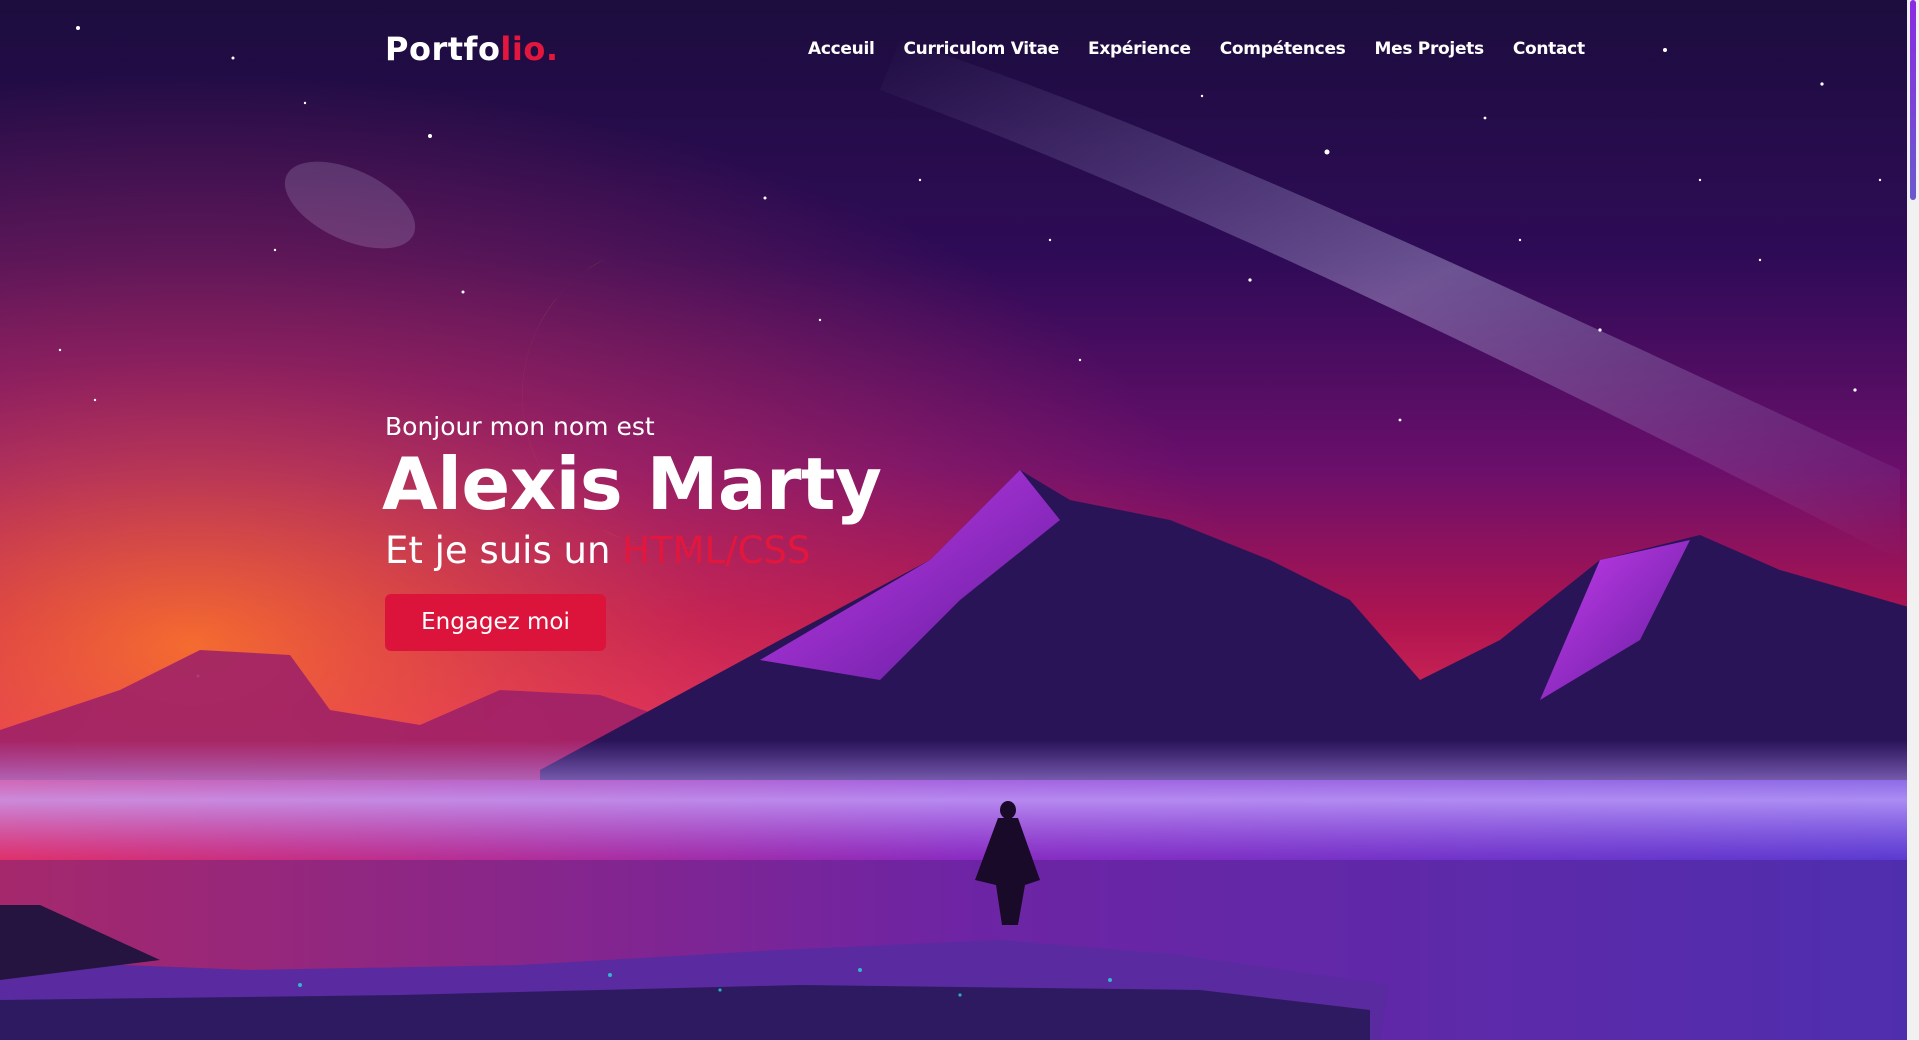 The width and height of the screenshot is (1919, 1040). What do you see at coordinates (1913, 100) in the screenshot?
I see `scrollbar-thumb` at bounding box center [1913, 100].